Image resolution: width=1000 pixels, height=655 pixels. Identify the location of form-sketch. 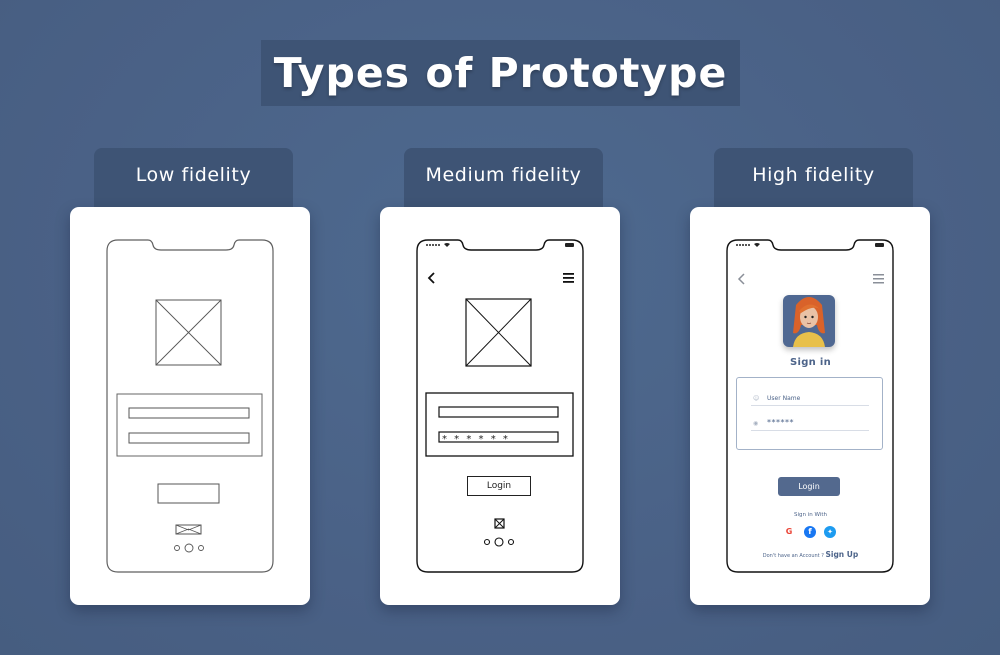
(189, 425).